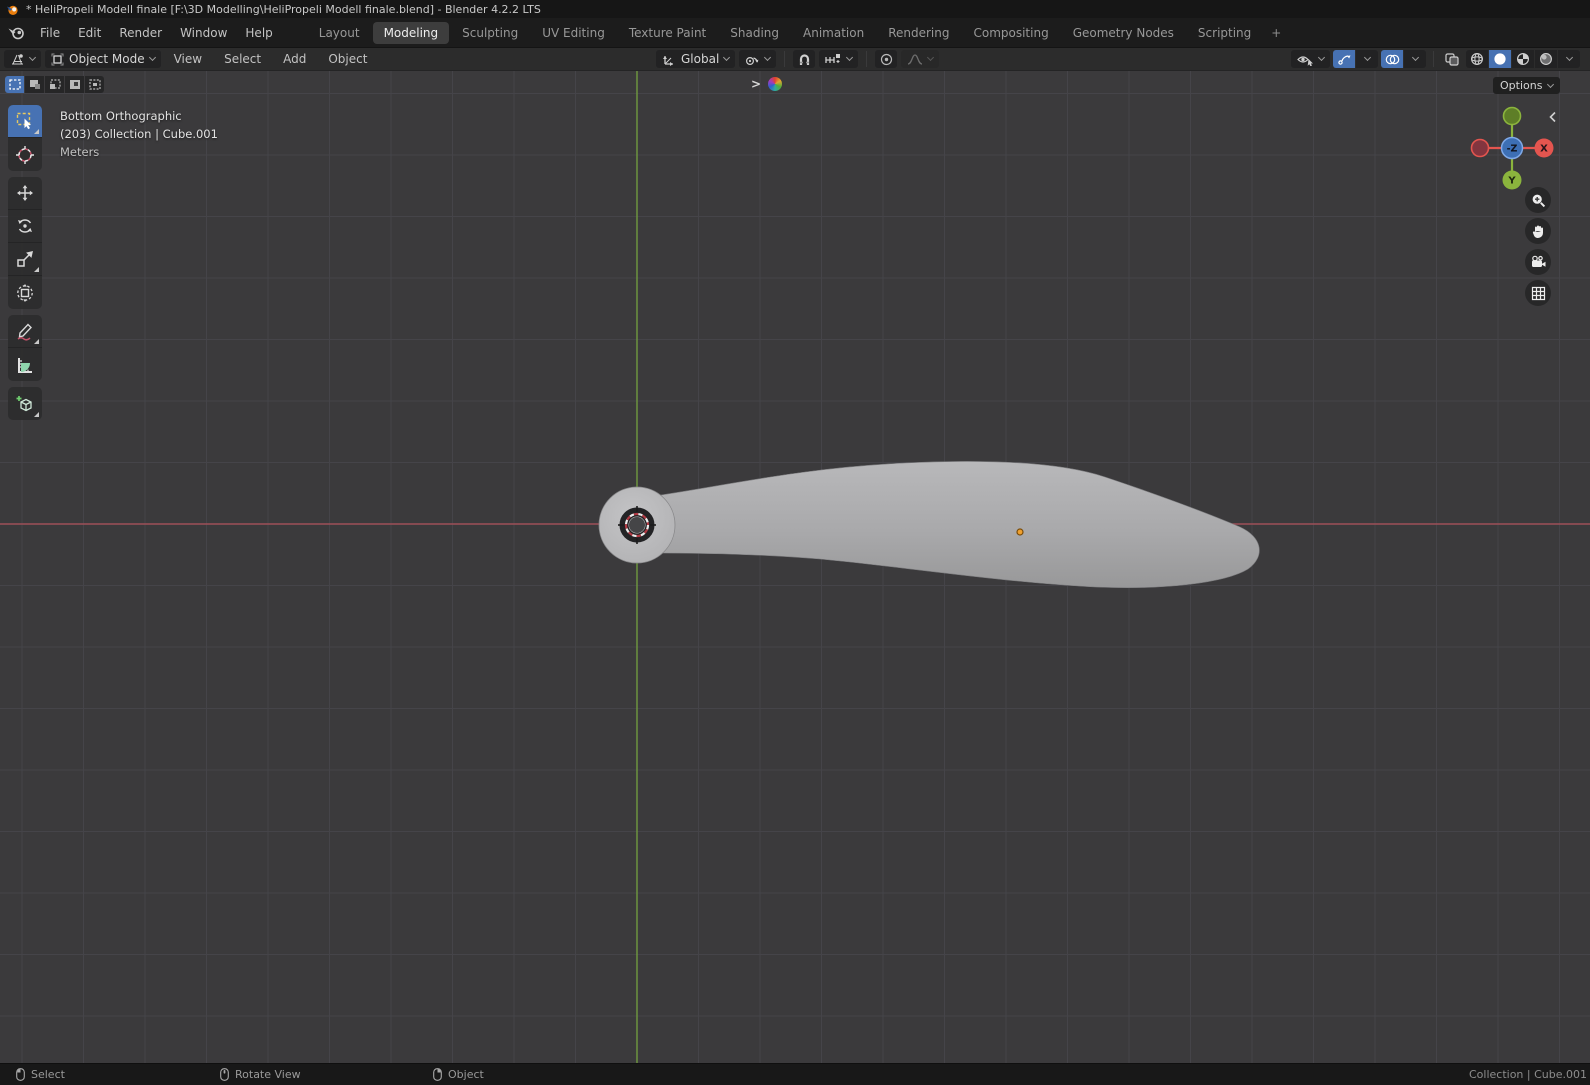 The width and height of the screenshot is (1590, 1085). I want to click on transform-orientation-selector: Global, so click(696, 59).